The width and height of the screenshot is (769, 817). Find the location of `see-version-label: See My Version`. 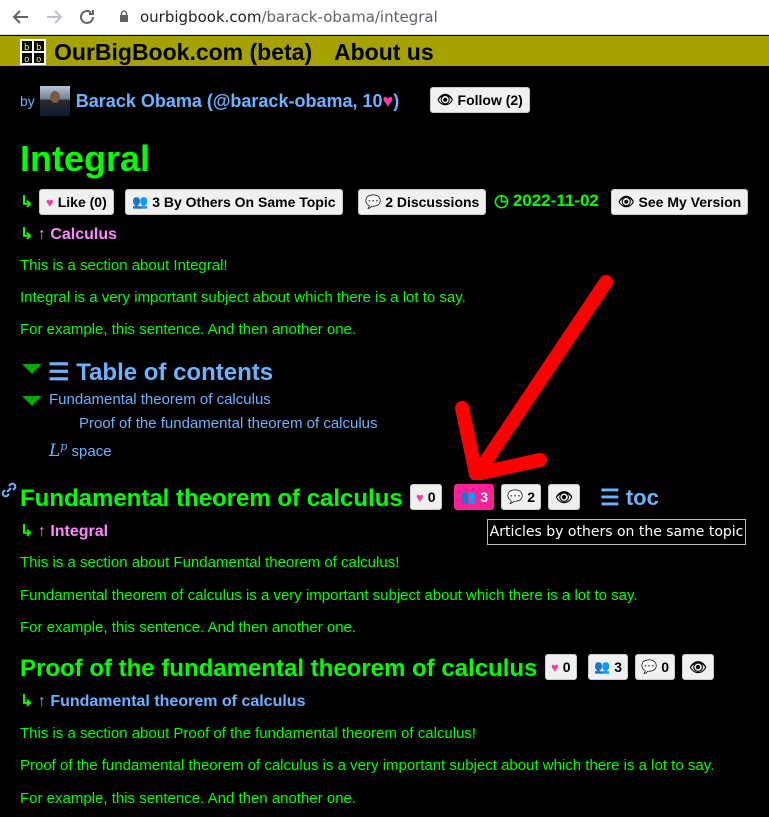

see-version-label: See My Version is located at coordinates (690, 202).